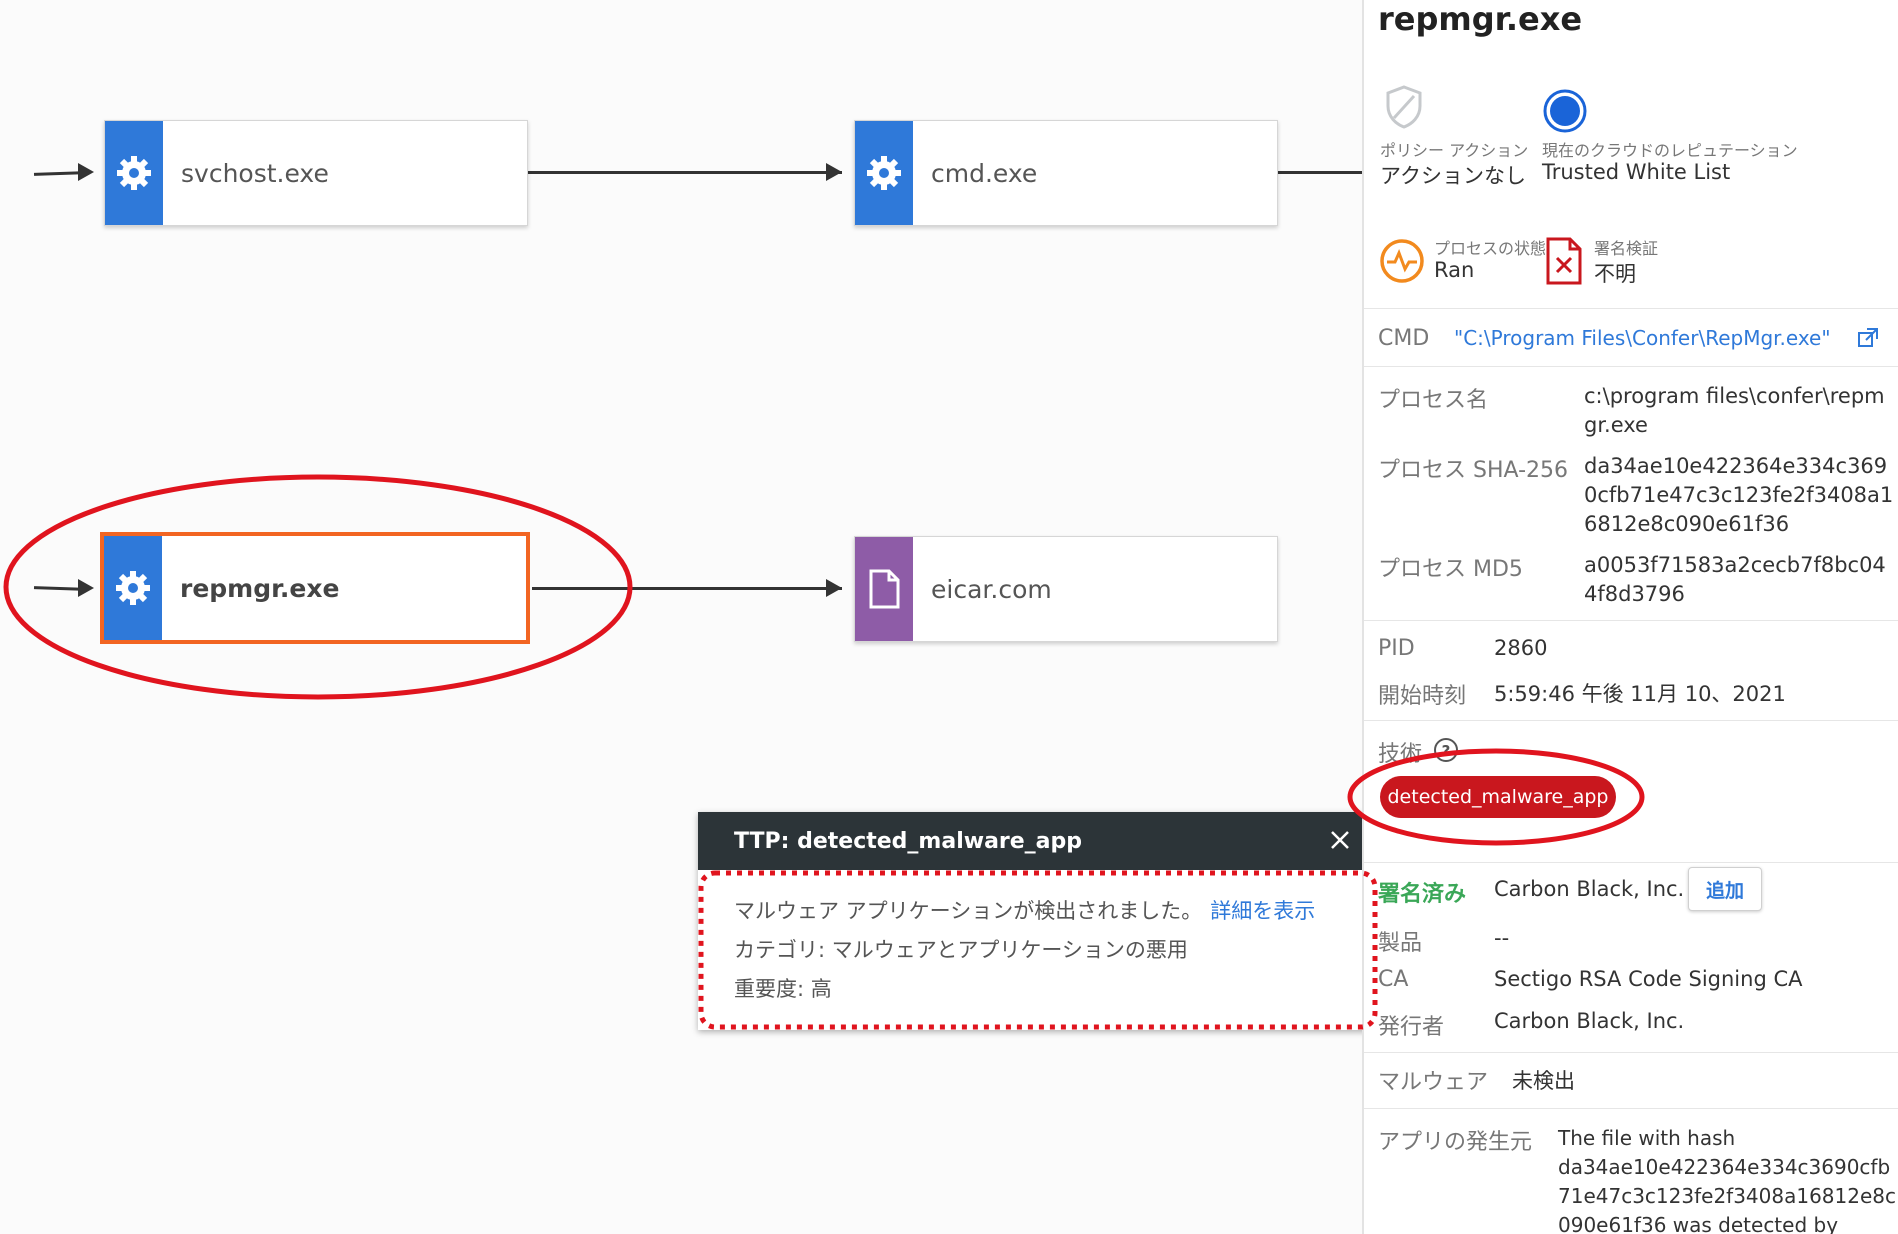 This screenshot has width=1898, height=1234. Describe the element at coordinates (1521, 648) in the screenshot. I see `pid-value: 2860` at that location.